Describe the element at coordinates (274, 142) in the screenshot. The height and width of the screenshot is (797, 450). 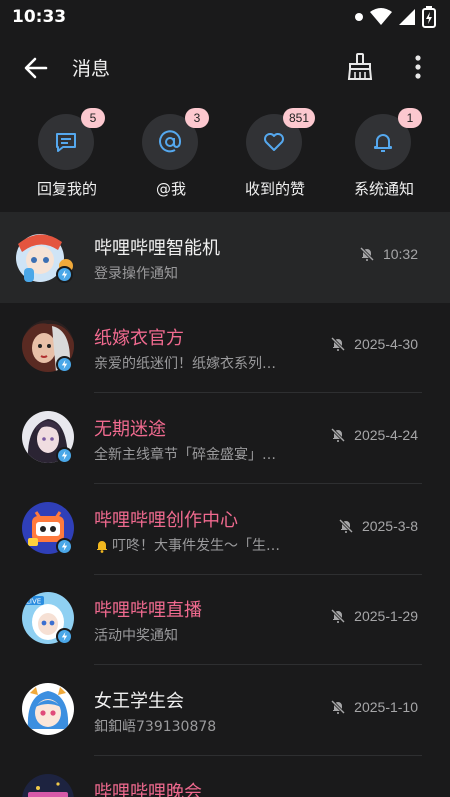
I see `heart-icon` at that location.